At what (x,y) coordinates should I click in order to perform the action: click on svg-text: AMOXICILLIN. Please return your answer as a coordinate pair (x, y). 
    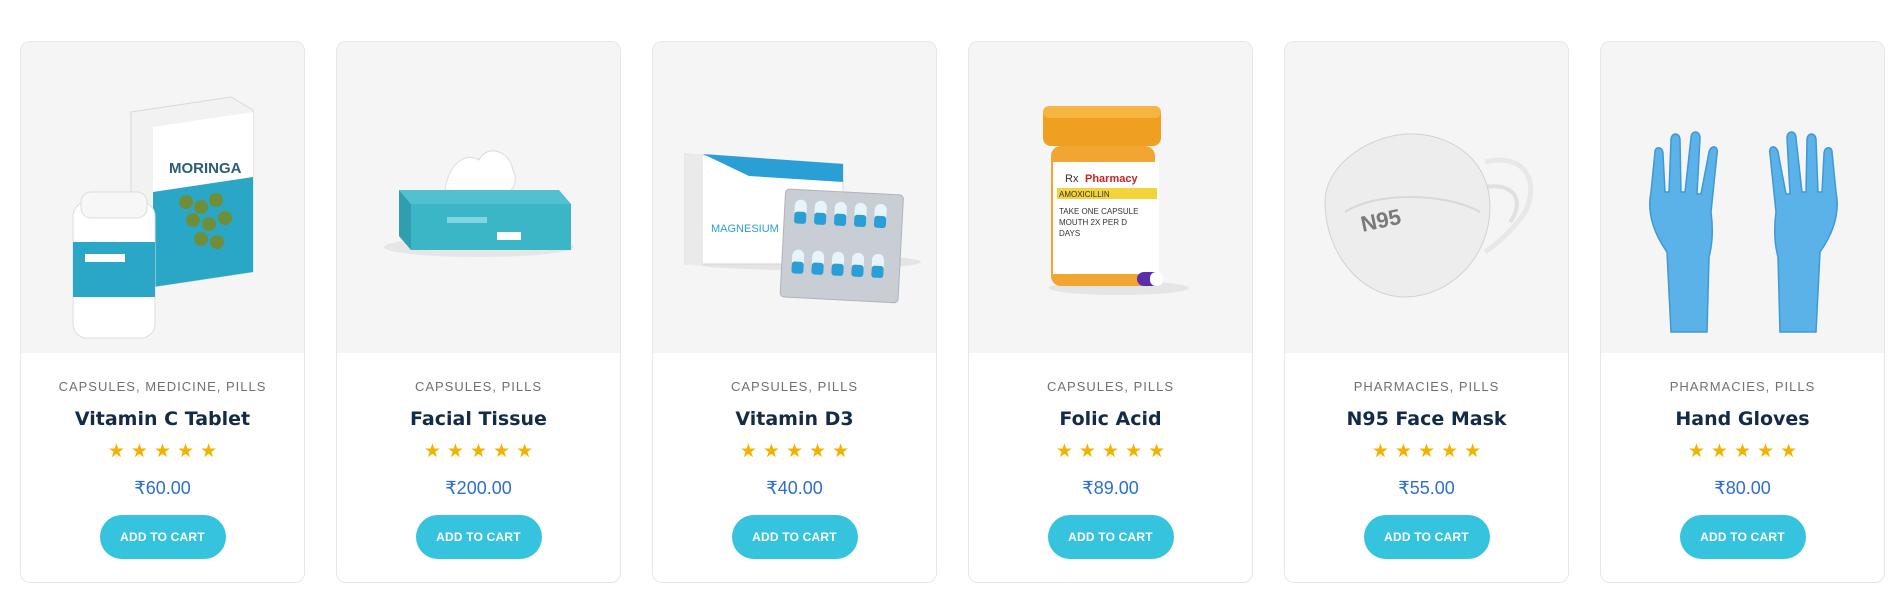
    Looking at the image, I should click on (1084, 194).